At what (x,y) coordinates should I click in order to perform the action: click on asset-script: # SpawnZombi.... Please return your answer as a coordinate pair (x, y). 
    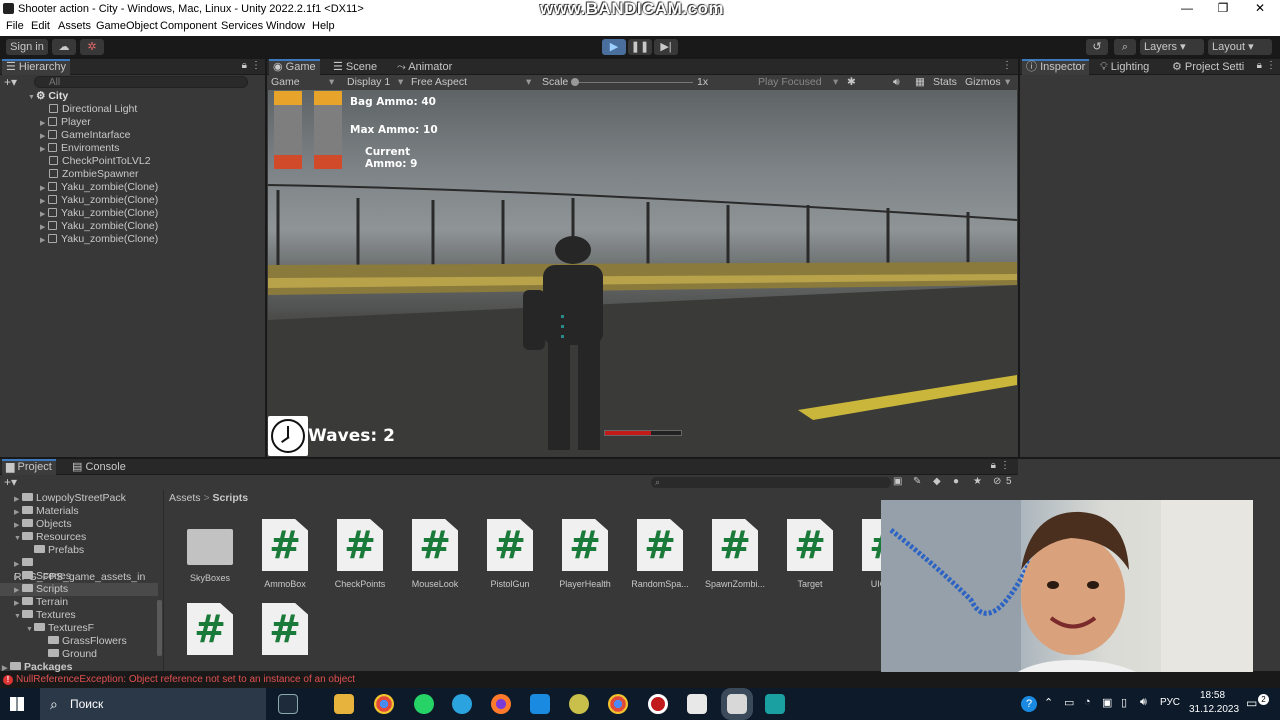
    Looking at the image, I should click on (735, 554).